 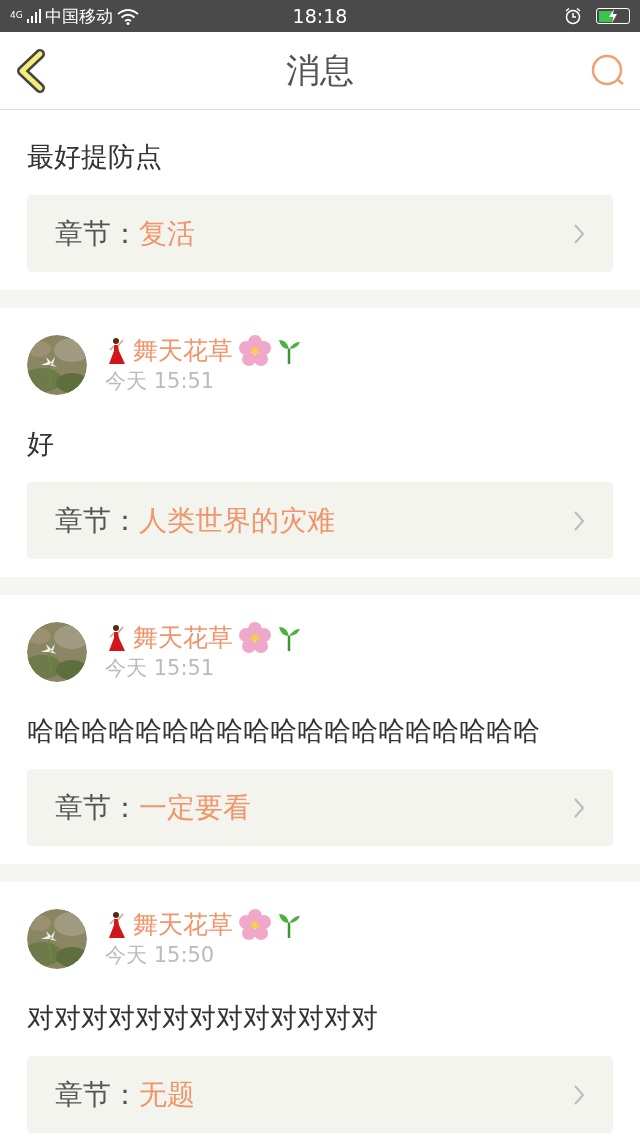 I want to click on chapter-link: 章节：人类世界的灾难, so click(x=320, y=520).